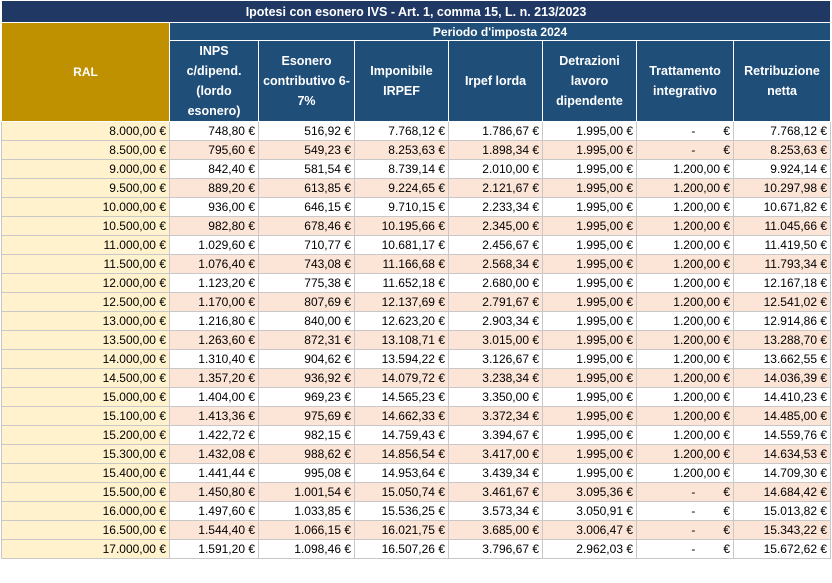 The width and height of the screenshot is (832, 583). Describe the element at coordinates (495, 283) in the screenshot. I see `cell-irpef: 2.680,00 €` at that location.